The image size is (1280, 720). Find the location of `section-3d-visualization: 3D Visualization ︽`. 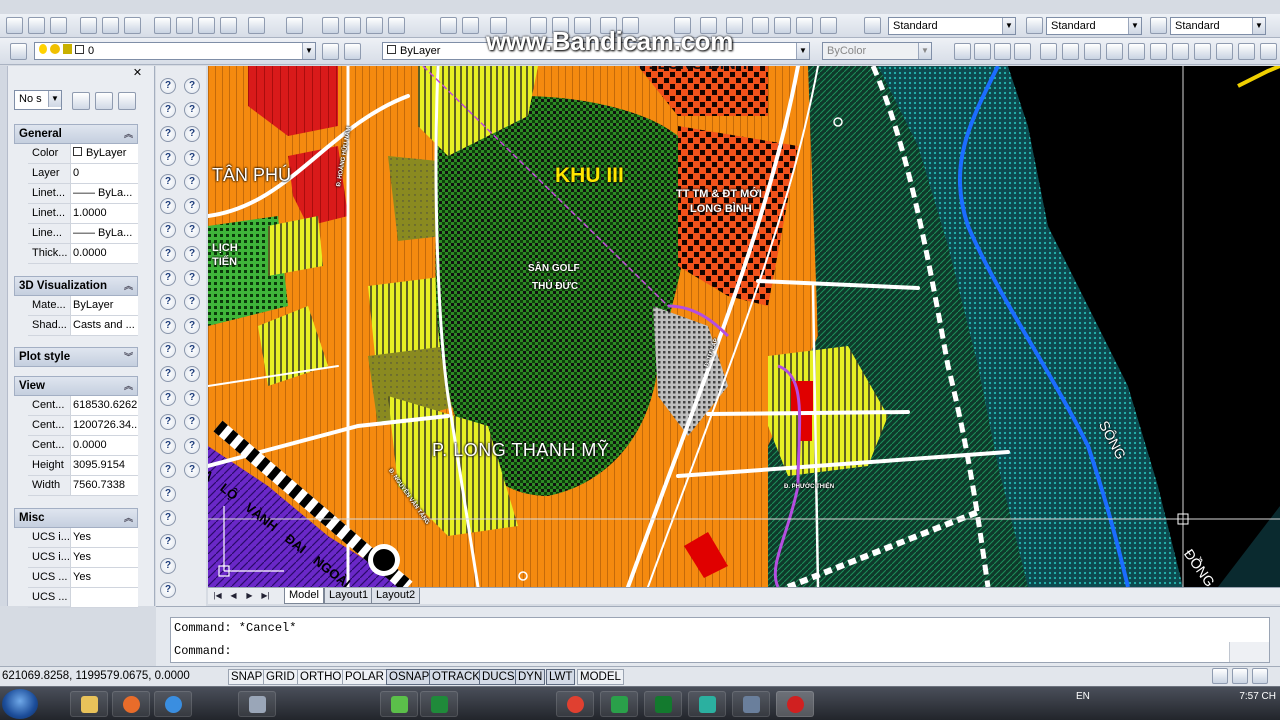

section-3d-visualization: 3D Visualization ︽ is located at coordinates (76, 286).